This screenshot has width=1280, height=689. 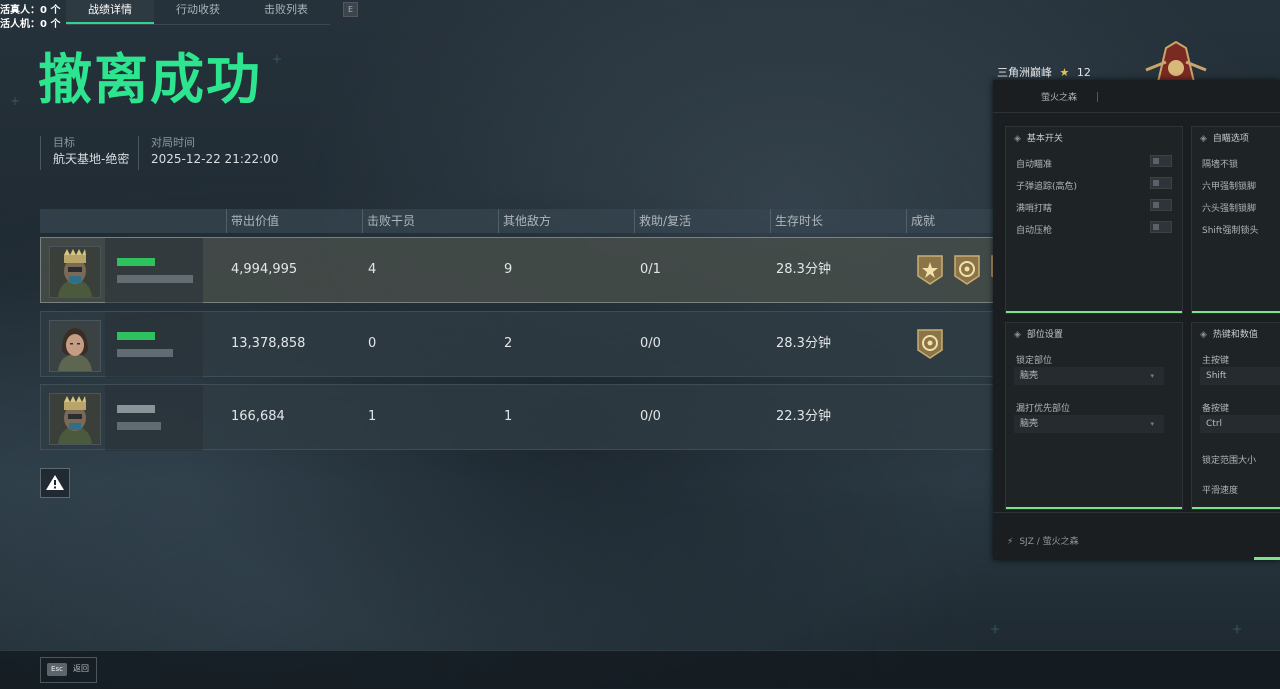 What do you see at coordinates (1161, 161) in the screenshot?
I see `auto-aim-toggle` at bounding box center [1161, 161].